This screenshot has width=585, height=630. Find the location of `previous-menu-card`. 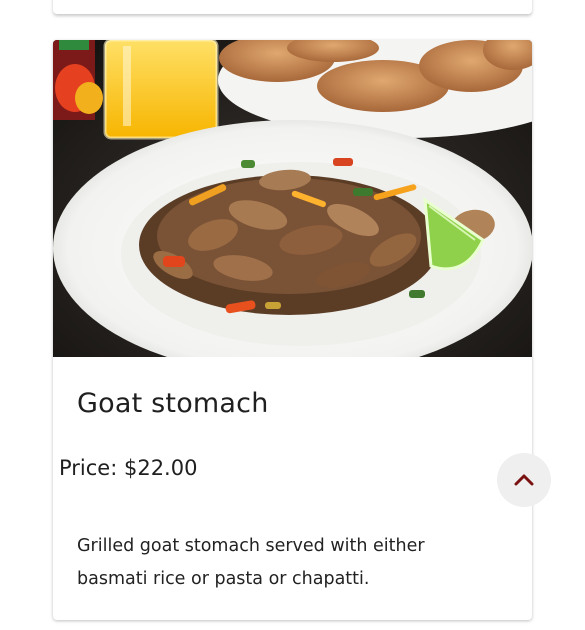

previous-menu-card is located at coordinates (292, 7).